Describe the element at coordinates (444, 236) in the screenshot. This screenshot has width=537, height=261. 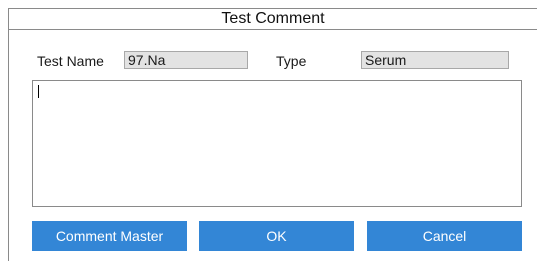
I see `cancel-button: Cancel` at that location.